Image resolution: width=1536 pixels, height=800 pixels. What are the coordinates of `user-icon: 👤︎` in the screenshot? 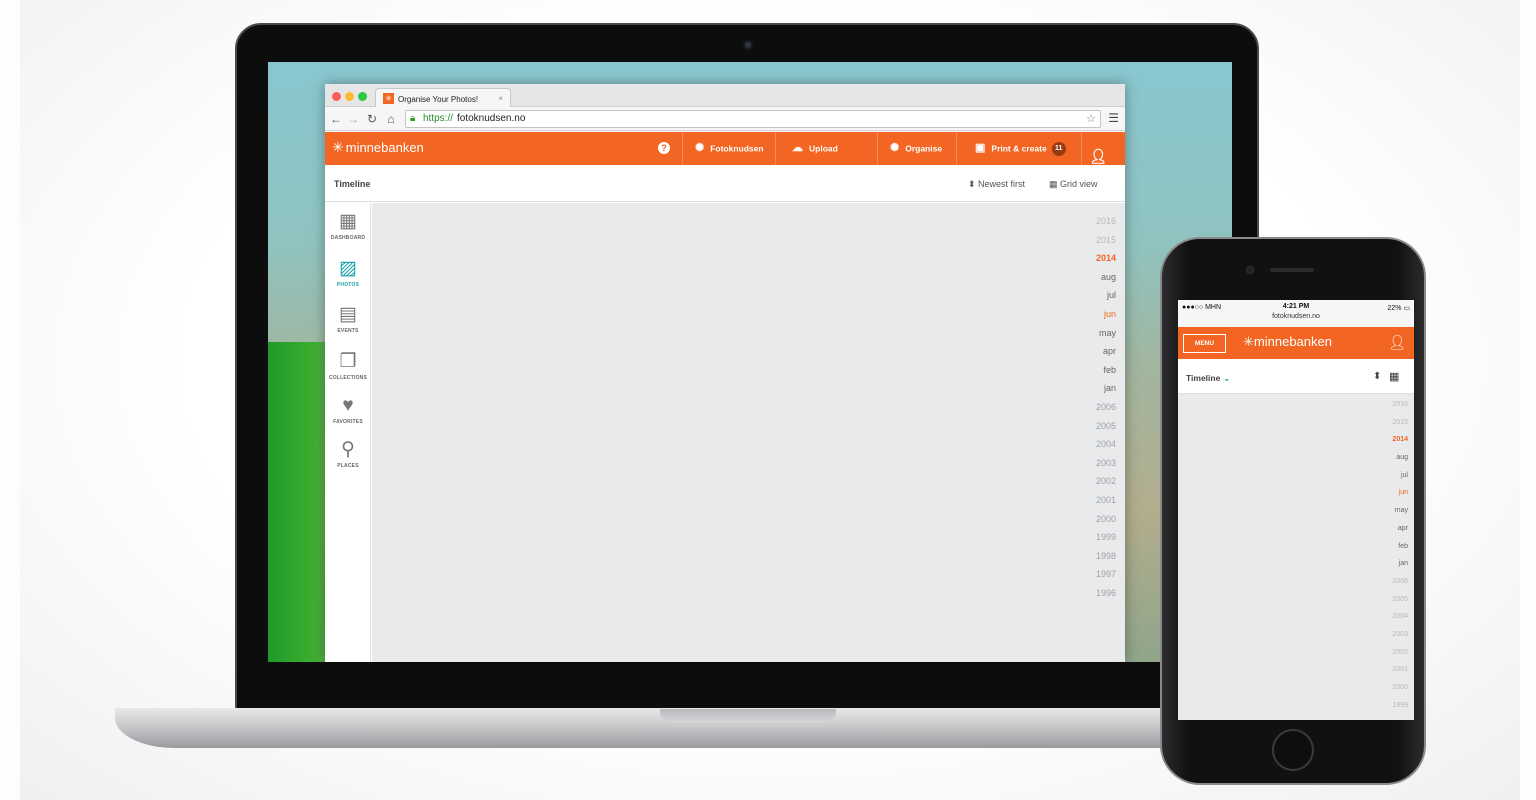 It's located at (1397, 342).